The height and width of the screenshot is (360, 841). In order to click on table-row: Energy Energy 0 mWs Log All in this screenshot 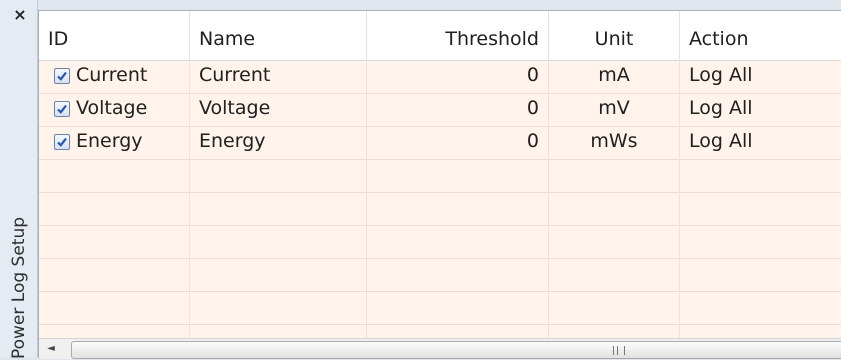, I will do `click(440, 143)`.